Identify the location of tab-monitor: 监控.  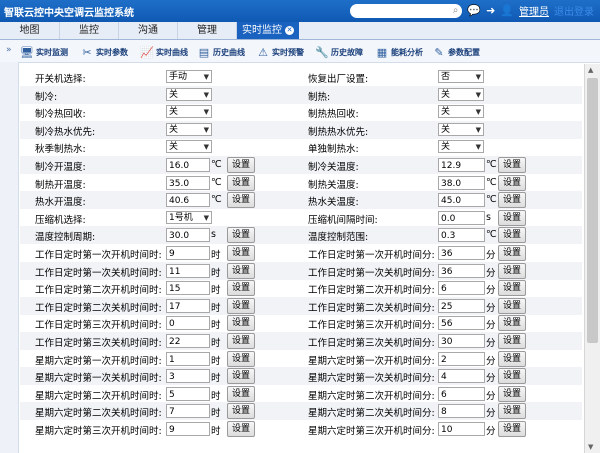
(89, 30).